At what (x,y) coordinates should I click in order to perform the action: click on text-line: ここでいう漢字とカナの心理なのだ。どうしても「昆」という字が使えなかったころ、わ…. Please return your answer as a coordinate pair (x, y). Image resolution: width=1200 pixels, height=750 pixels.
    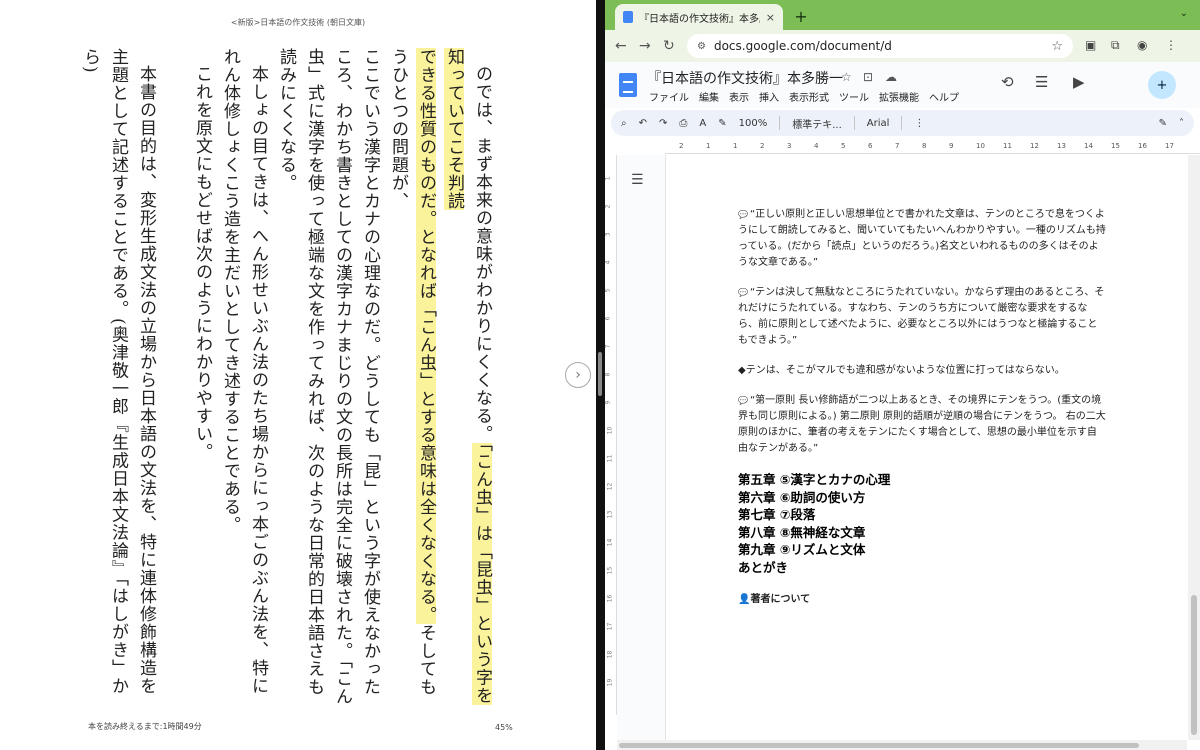
    Looking at the image, I should click on (328, 377).